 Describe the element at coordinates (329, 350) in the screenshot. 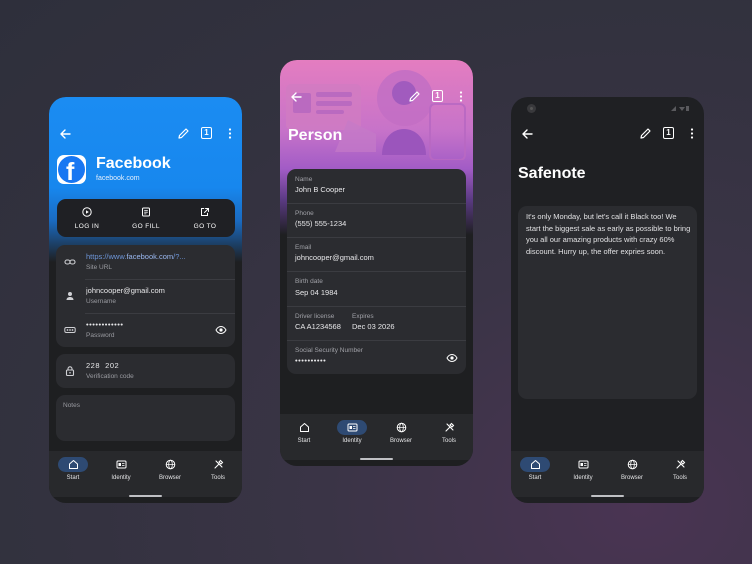

I see `ssn-label: Social Security Number` at that location.